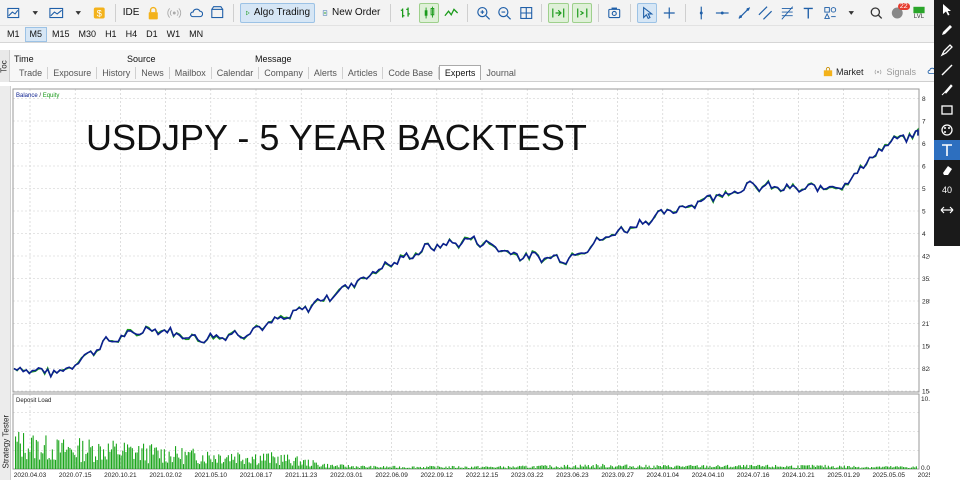 This screenshot has height=480, width=960. Describe the element at coordinates (174, 34) in the screenshot. I see `timeframe-w1: W1` at that location.